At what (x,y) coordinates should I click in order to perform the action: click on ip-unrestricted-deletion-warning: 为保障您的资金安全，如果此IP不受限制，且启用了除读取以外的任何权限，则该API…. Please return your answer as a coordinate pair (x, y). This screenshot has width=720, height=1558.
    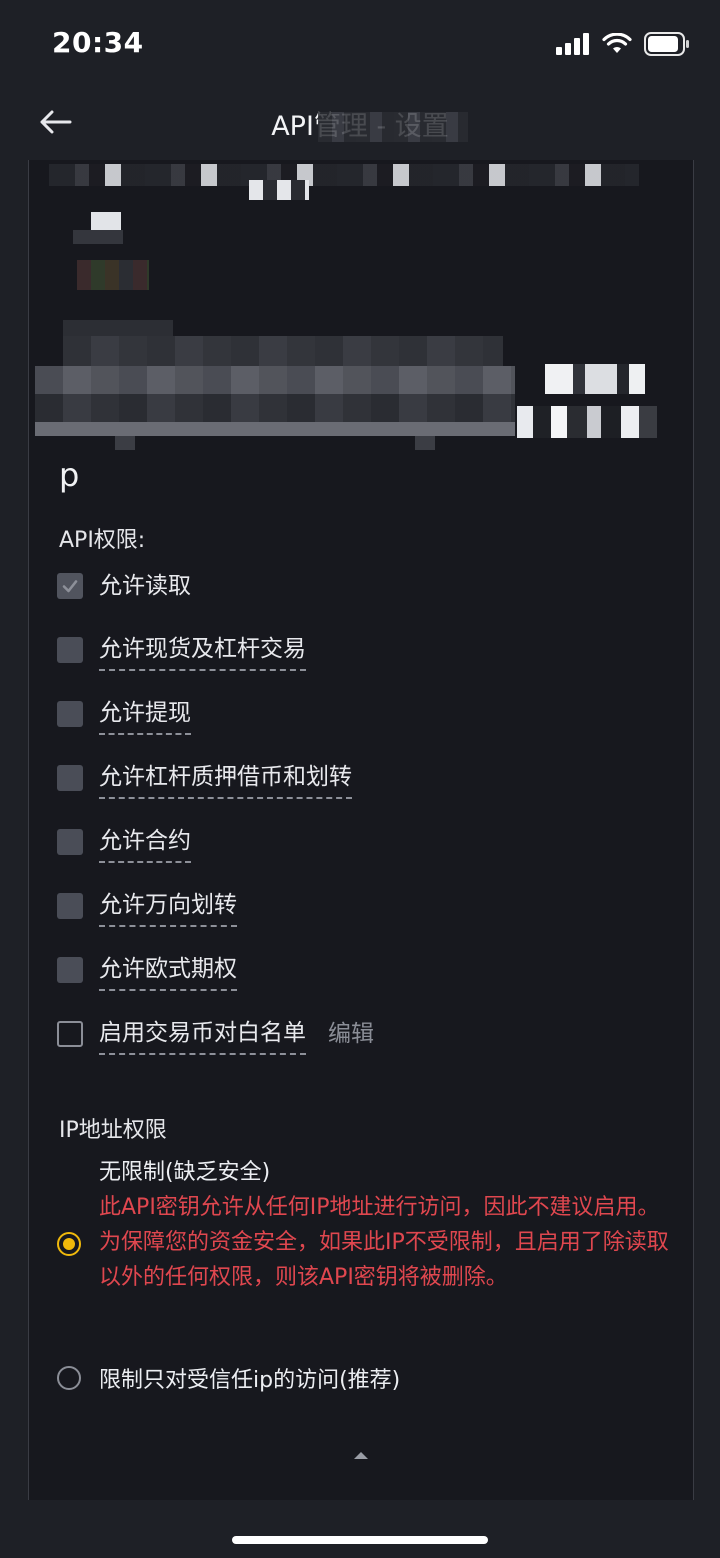
    Looking at the image, I should click on (384, 1260).